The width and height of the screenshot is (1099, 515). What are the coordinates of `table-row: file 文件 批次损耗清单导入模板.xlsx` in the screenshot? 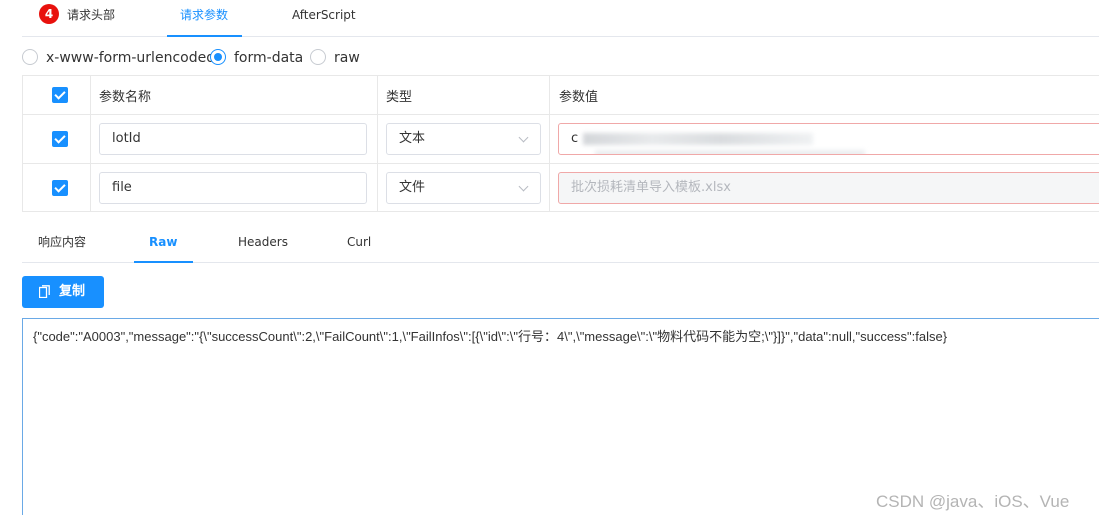 It's located at (561, 188).